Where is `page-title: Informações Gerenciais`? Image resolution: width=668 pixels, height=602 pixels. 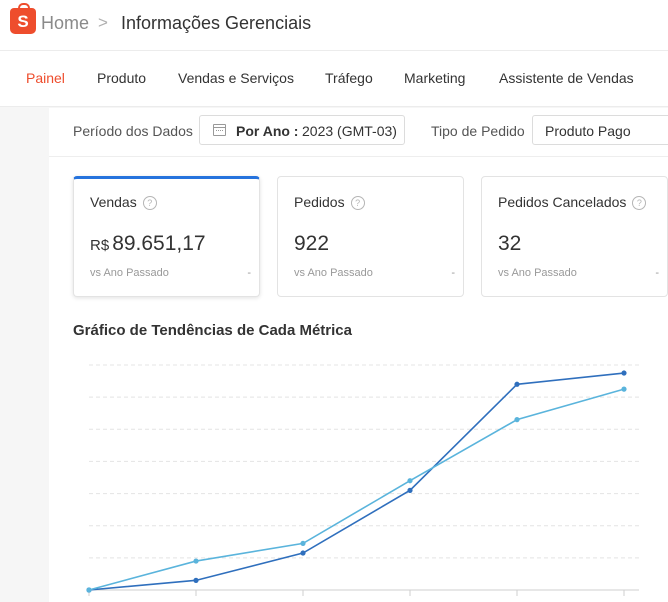
page-title: Informações Gerenciais is located at coordinates (216, 23).